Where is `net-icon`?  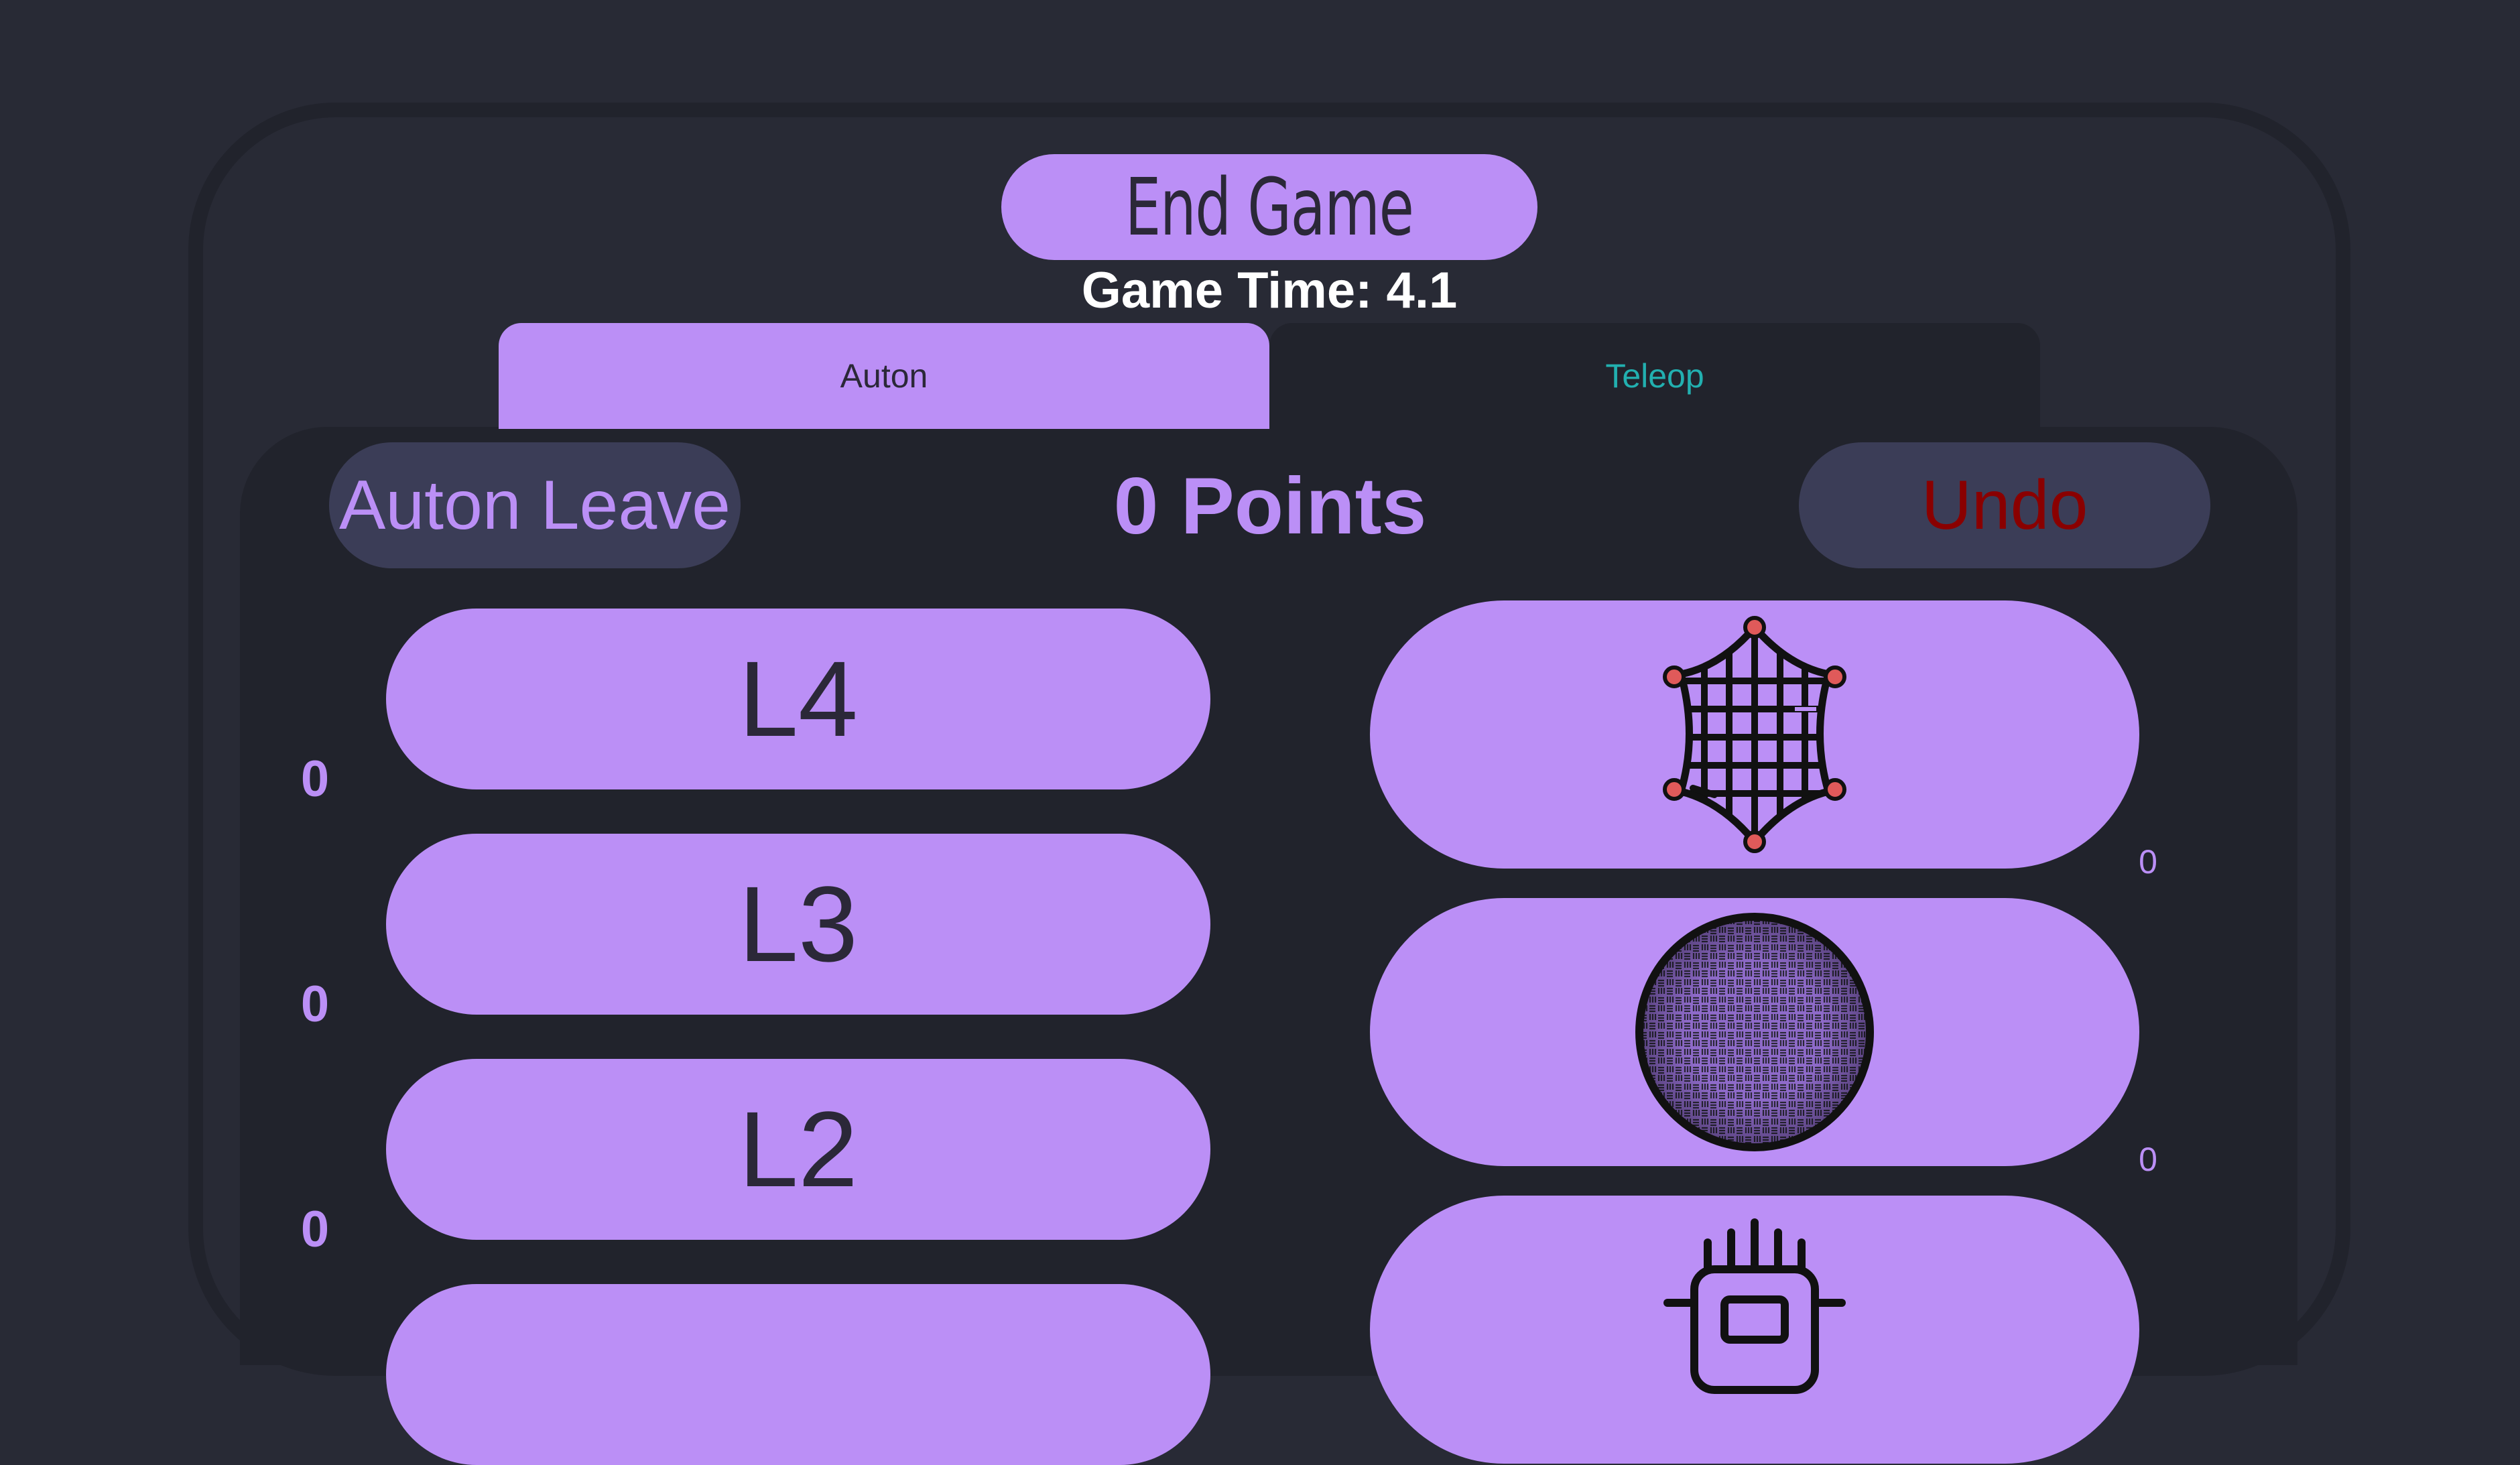
net-icon is located at coordinates (1755, 734).